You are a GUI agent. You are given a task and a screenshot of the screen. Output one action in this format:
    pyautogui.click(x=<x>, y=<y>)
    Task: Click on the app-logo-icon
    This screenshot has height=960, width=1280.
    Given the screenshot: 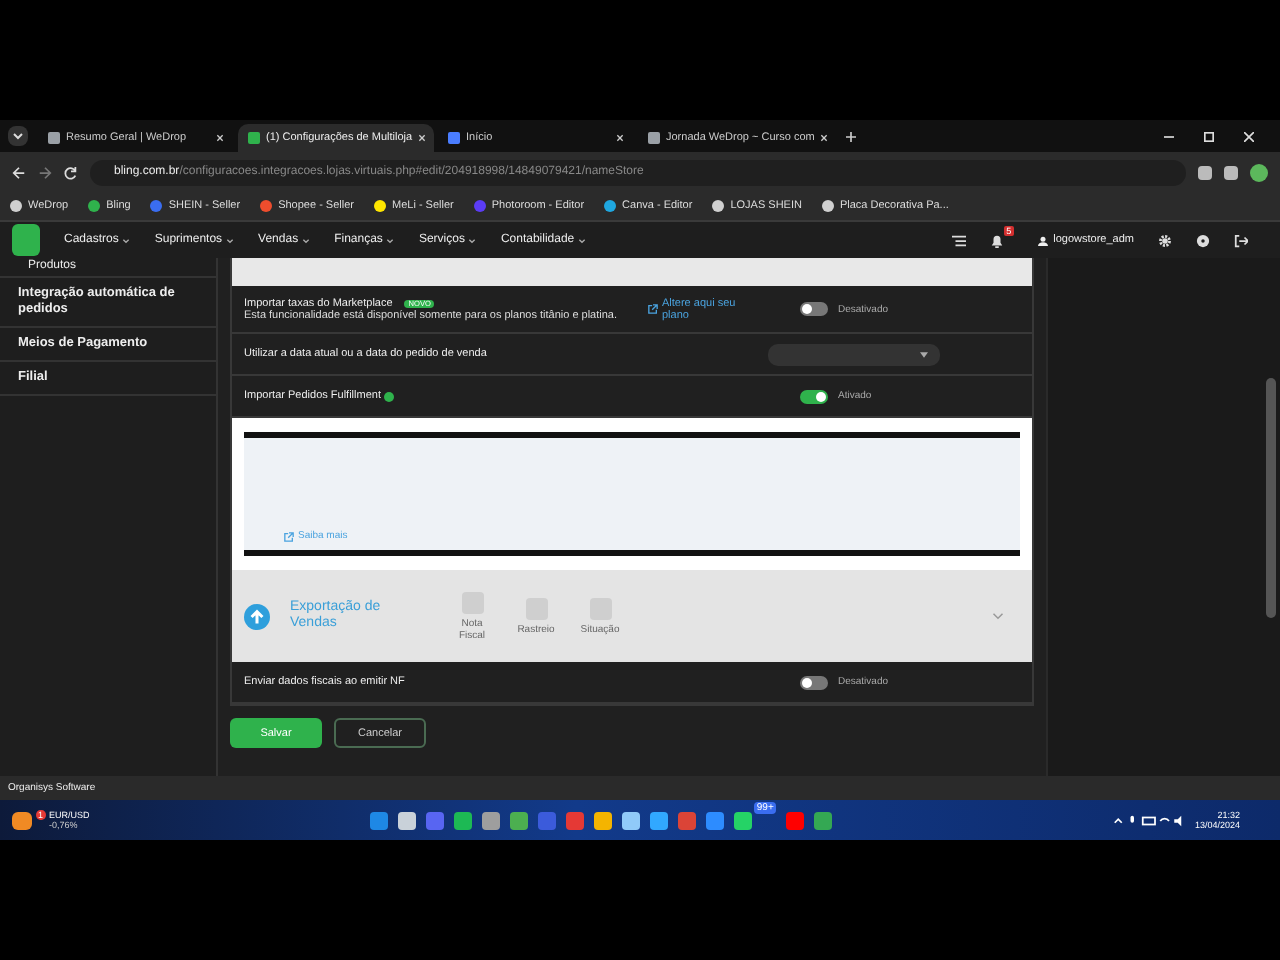 What is the action you would take?
    pyautogui.click(x=26, y=240)
    